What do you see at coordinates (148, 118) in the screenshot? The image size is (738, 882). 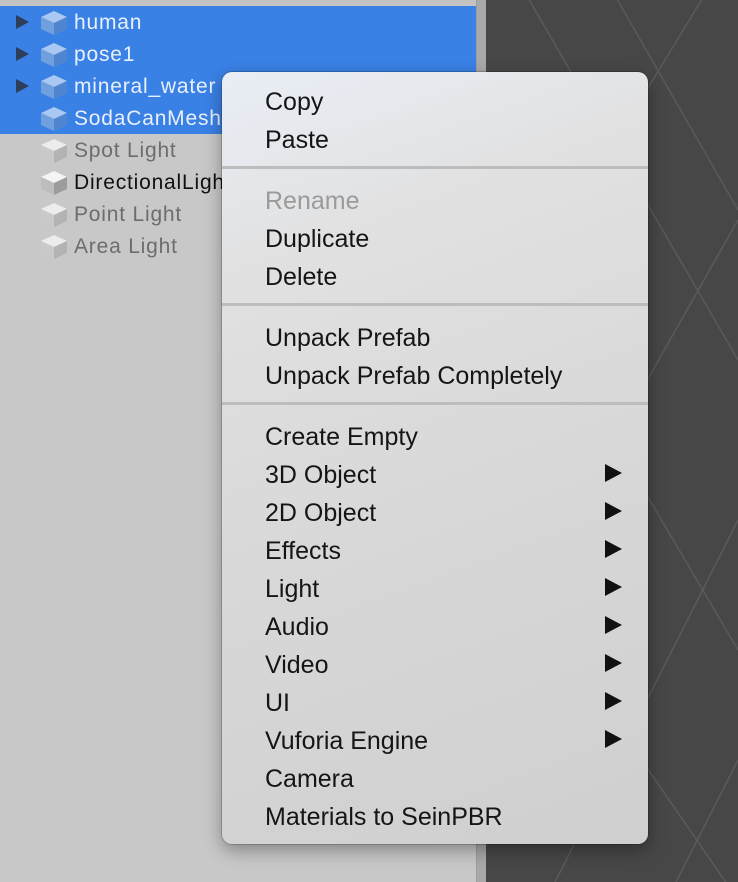 I see `hierarchy-item-label: SodaCanMesh` at bounding box center [148, 118].